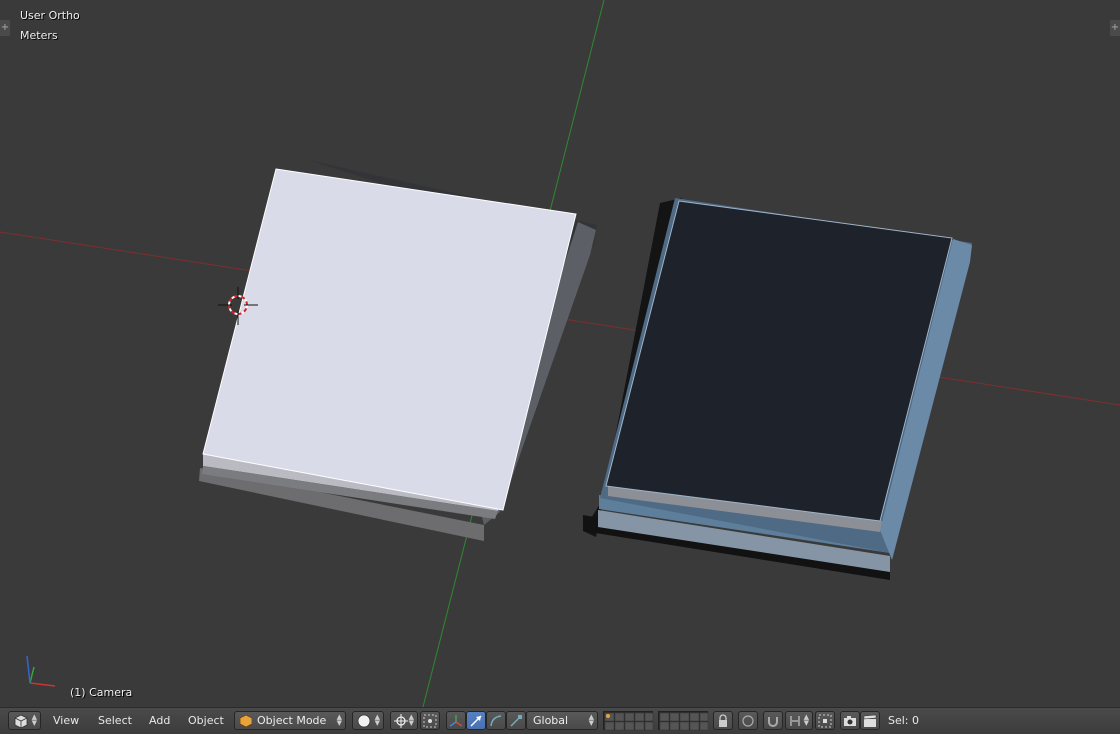 The height and width of the screenshot is (734, 1120). I want to click on snap-element-dropdown: ▲ ▼, so click(799, 720).